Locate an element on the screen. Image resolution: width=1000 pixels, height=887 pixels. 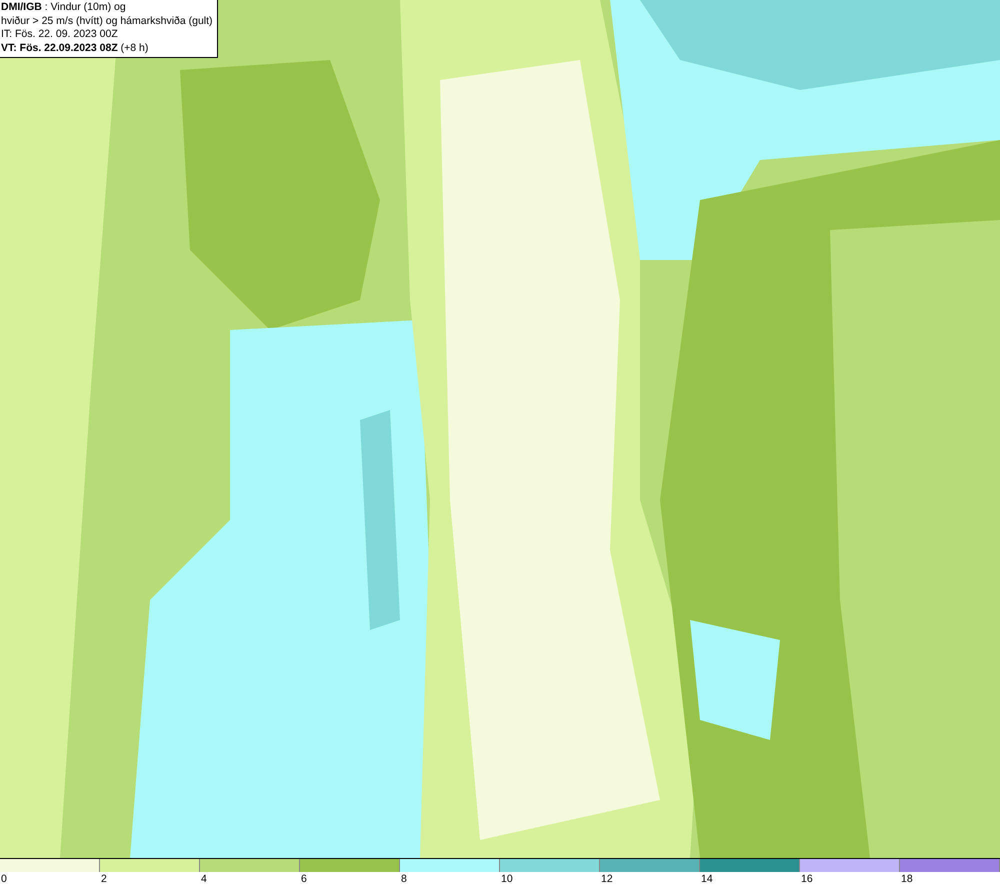
legend-tick-label: 14 is located at coordinates (706, 879).